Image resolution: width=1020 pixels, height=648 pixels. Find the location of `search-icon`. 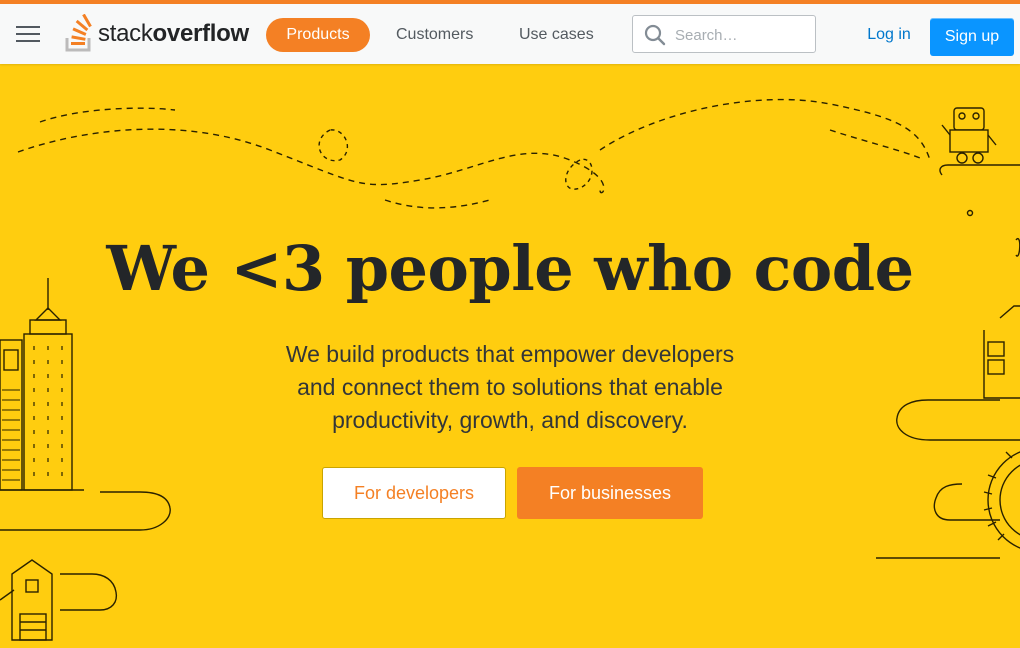

search-icon is located at coordinates (655, 35).